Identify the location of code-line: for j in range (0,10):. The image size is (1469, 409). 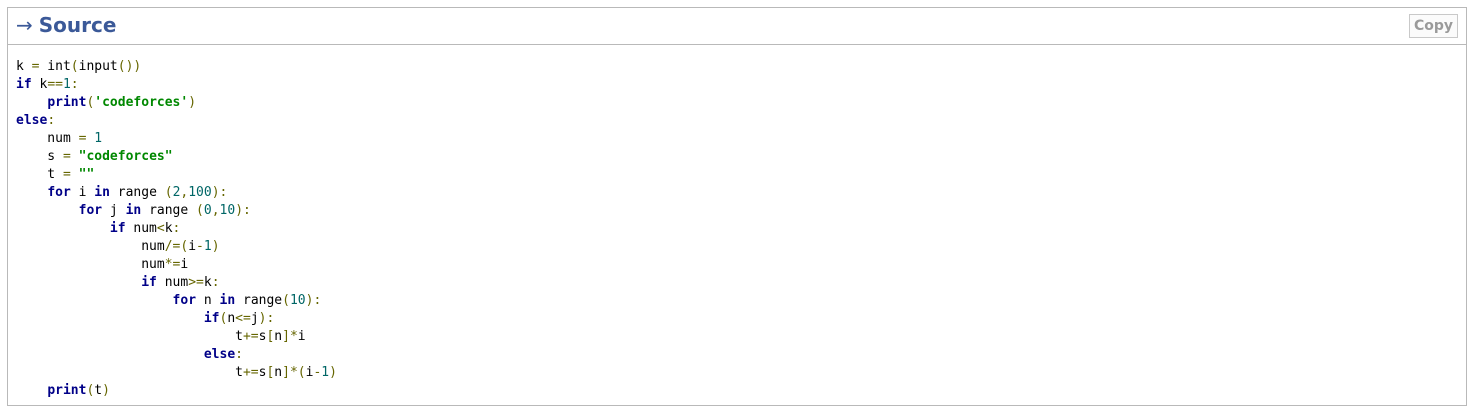
(164, 210).